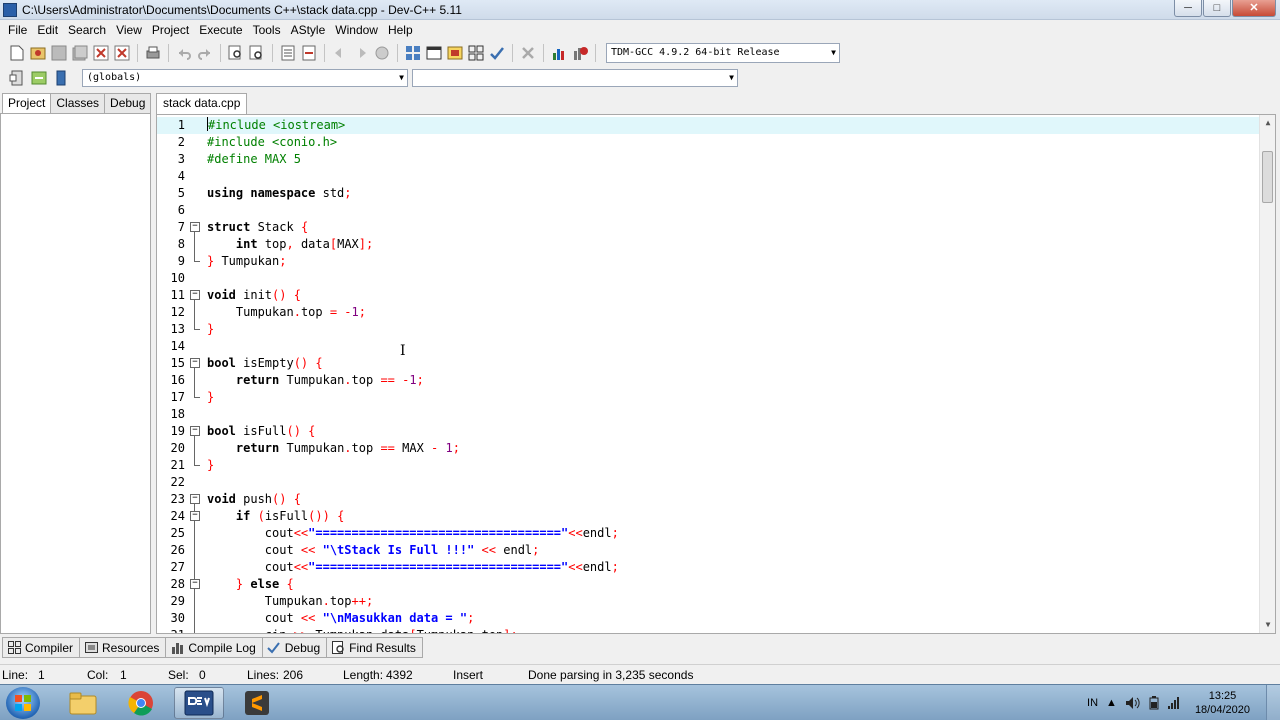 Image resolution: width=1280 pixels, height=720 pixels. What do you see at coordinates (709, 312) in the screenshot?
I see `code-line: 12 Tumpukan.top = -1;` at bounding box center [709, 312].